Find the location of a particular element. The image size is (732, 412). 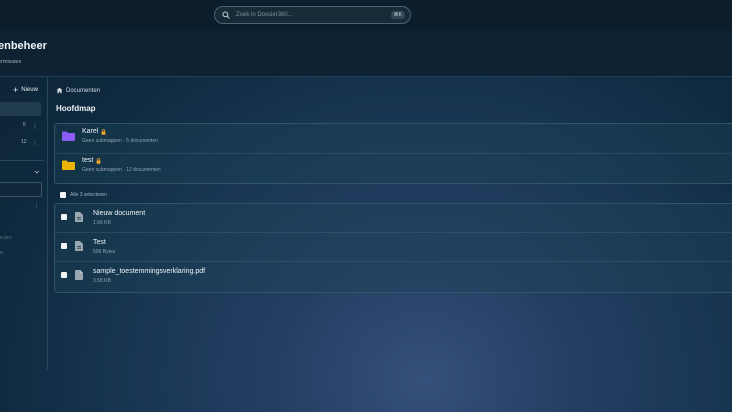

file-name: sample_toestemmingsverklaring.pdf is located at coordinates (149, 271).